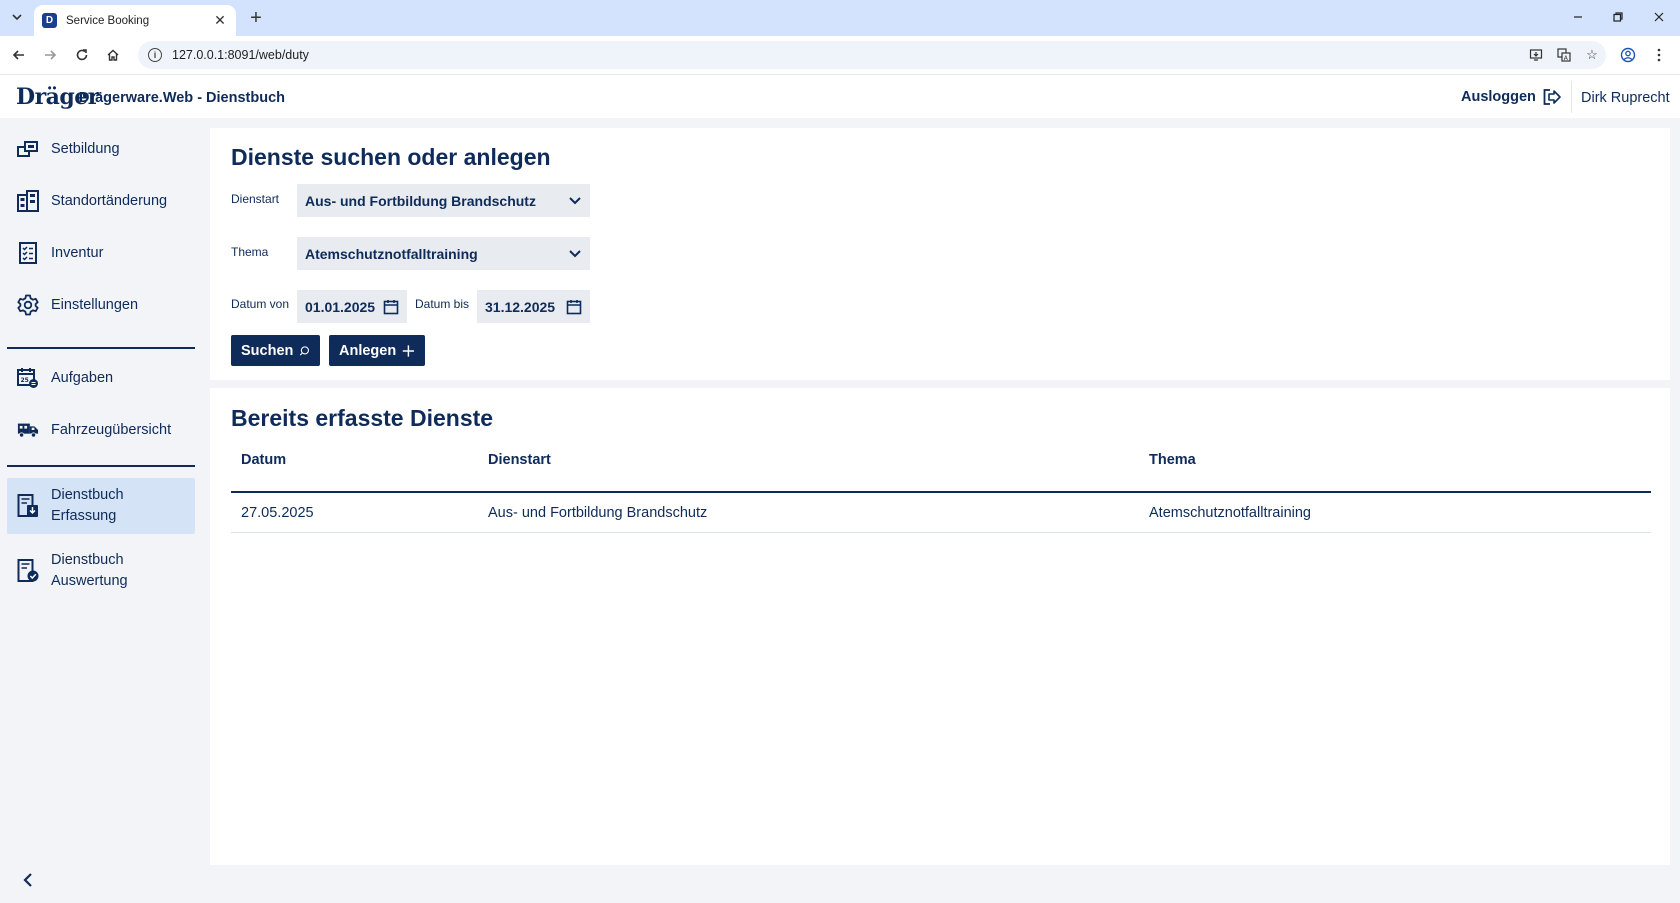  I want to click on site-info-icon: i, so click(155, 55).